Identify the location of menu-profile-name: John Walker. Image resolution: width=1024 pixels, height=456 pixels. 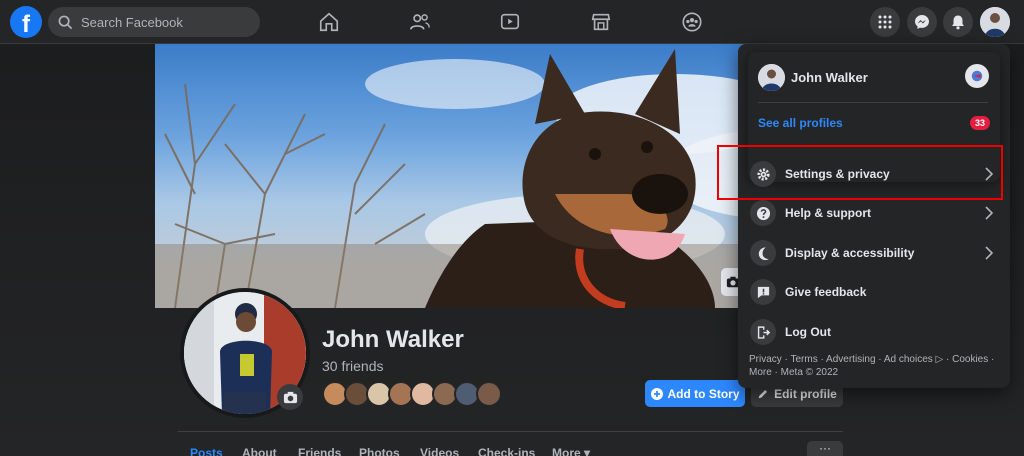
(829, 77).